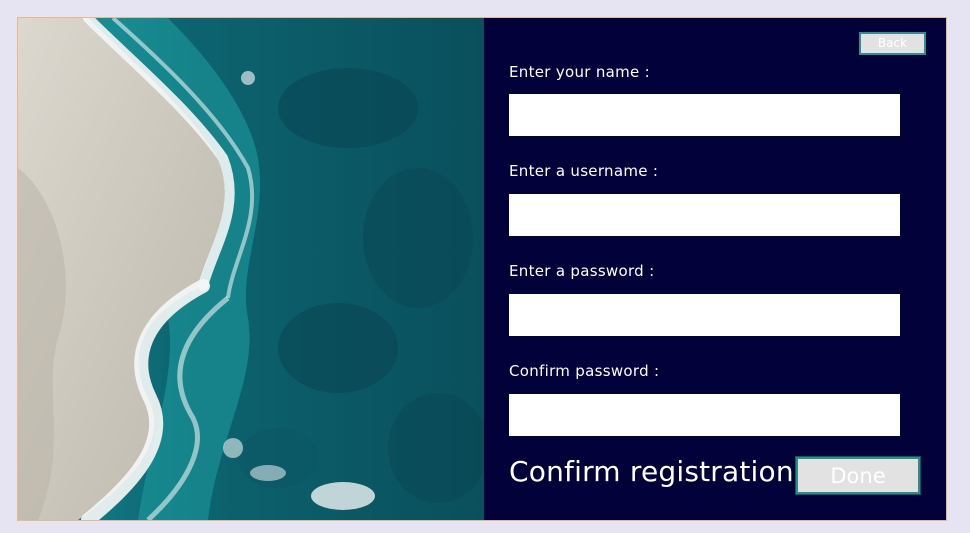 The width and height of the screenshot is (970, 533). Describe the element at coordinates (584, 171) in the screenshot. I see `username-label: Enter a username :` at that location.